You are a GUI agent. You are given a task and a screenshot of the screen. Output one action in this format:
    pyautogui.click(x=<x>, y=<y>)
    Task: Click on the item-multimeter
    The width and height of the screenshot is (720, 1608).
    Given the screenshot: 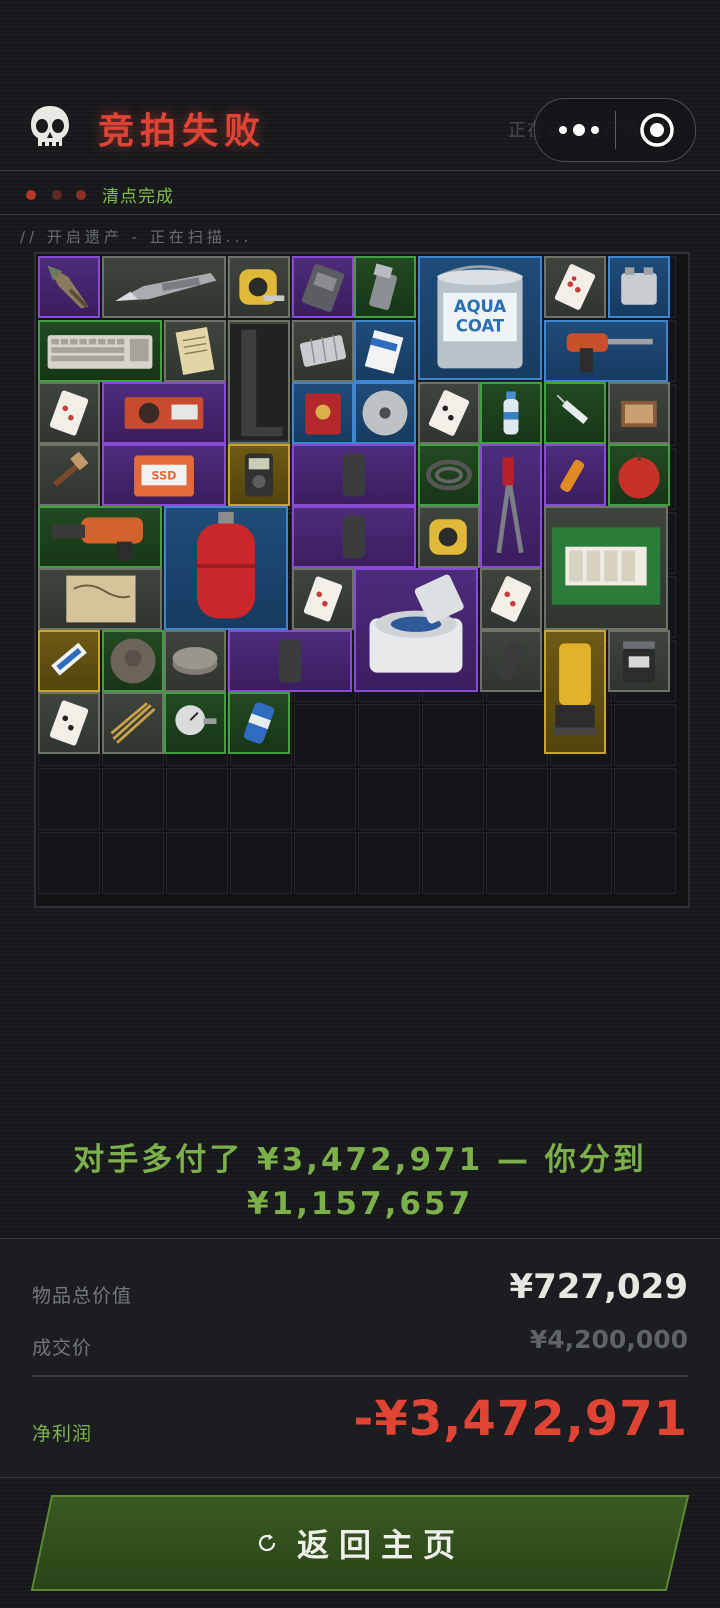 What is the action you would take?
    pyautogui.click(x=259, y=475)
    